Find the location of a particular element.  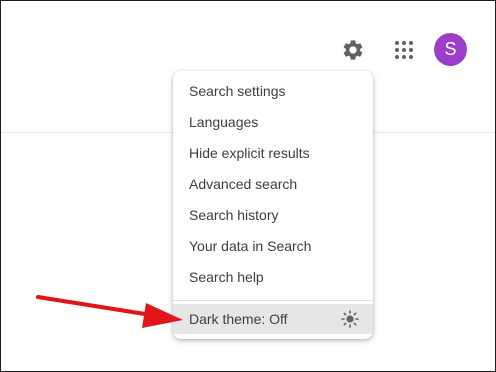

menu-divider is located at coordinates (273, 300).